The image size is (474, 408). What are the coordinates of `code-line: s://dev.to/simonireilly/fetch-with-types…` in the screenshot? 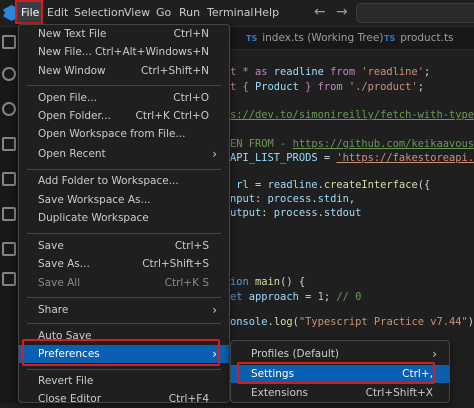 It's located at (352, 115).